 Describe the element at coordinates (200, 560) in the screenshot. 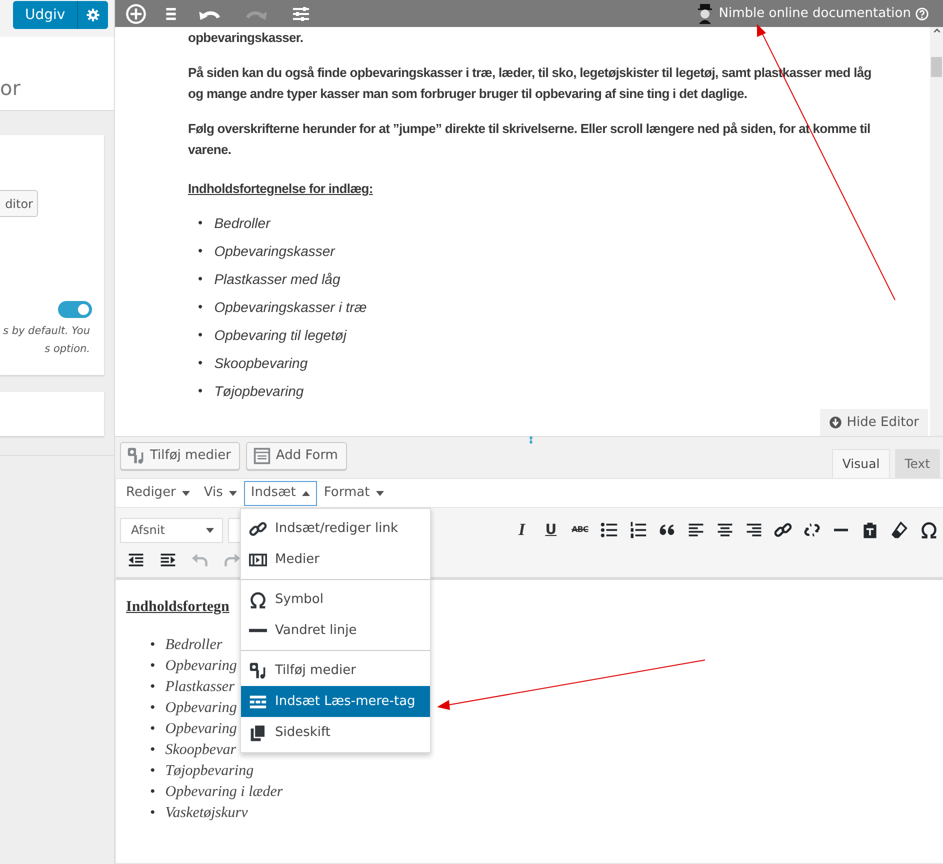

I see `undo-icon` at that location.